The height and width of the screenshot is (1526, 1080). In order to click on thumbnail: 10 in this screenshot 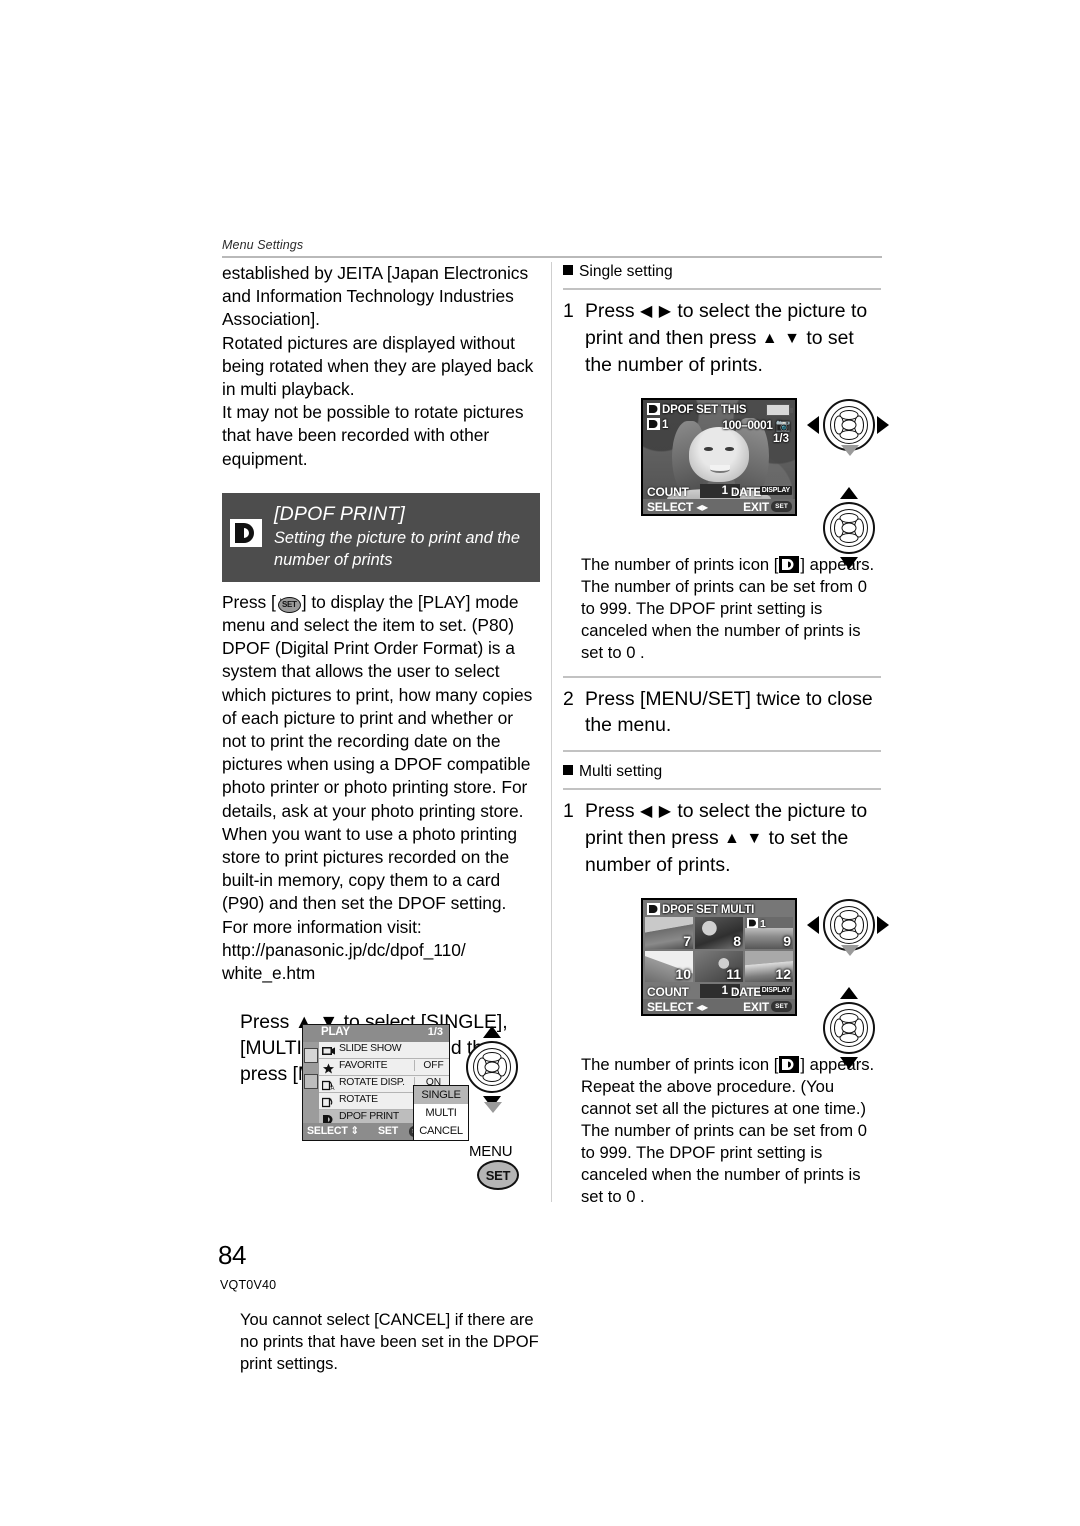, I will do `click(669, 966)`.